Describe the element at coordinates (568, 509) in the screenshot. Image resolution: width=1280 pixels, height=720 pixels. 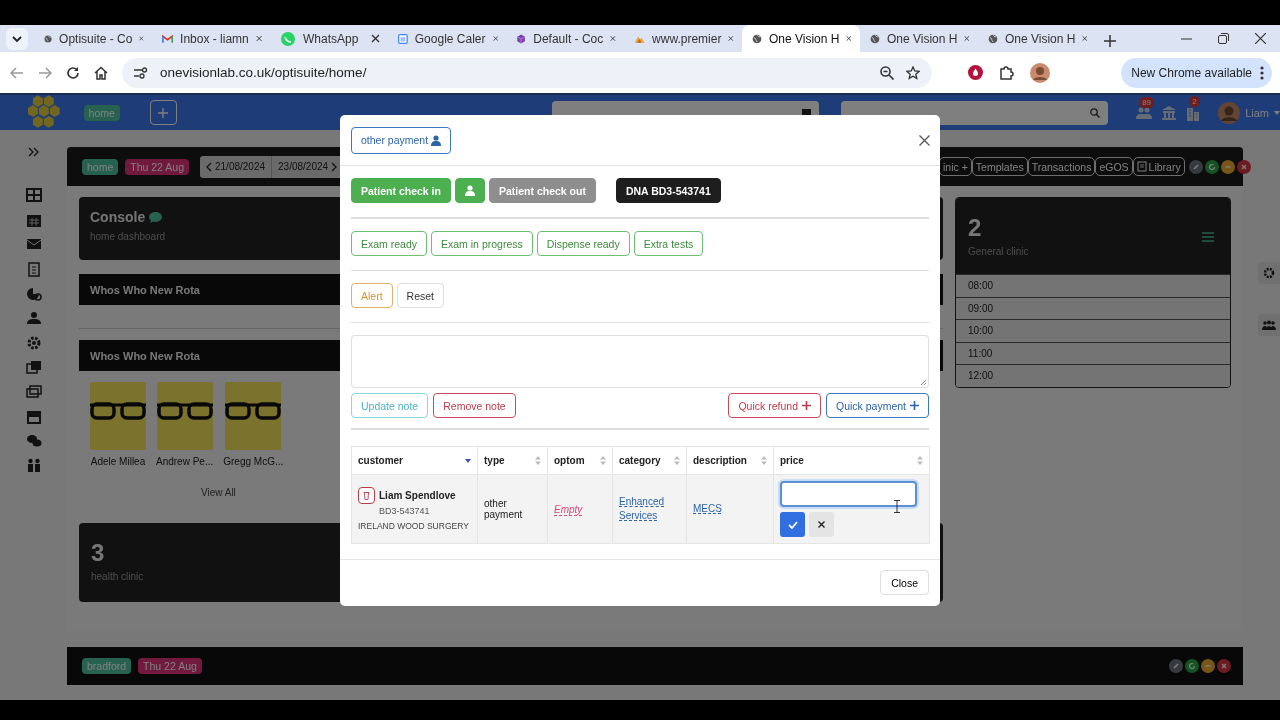
I see `optom-link: Empty` at that location.